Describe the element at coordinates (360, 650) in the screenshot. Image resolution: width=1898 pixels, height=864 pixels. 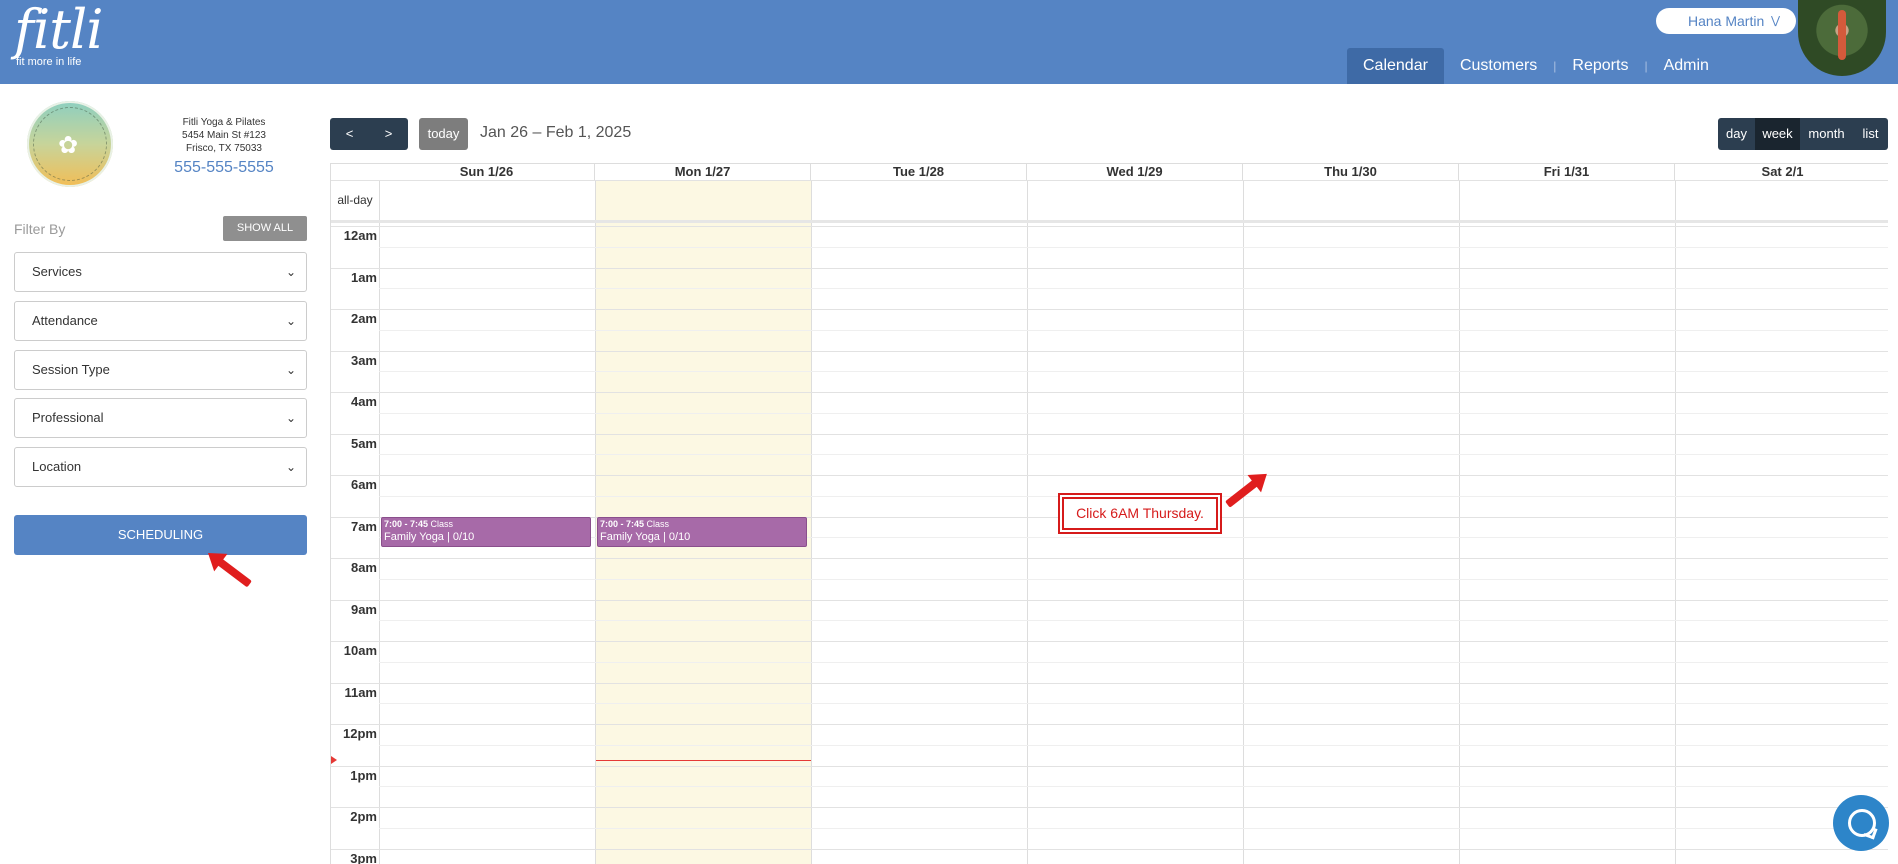
I see `time-slot-label: 10am` at that location.